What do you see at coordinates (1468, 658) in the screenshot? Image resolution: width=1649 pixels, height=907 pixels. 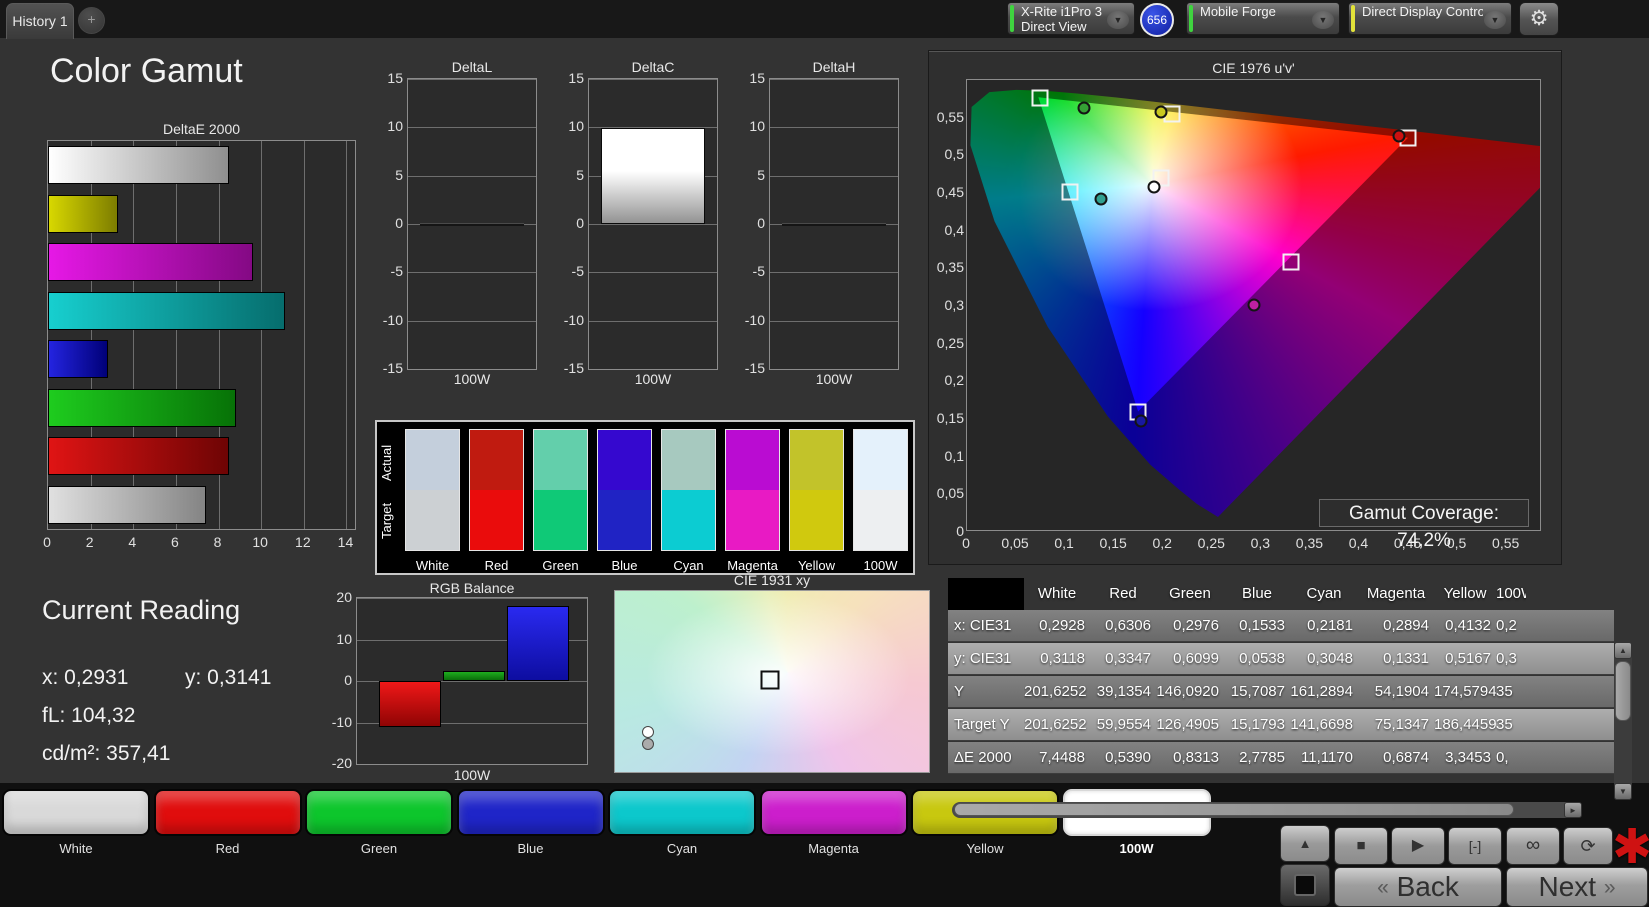 I see `table-cell: 0,5167` at bounding box center [1468, 658].